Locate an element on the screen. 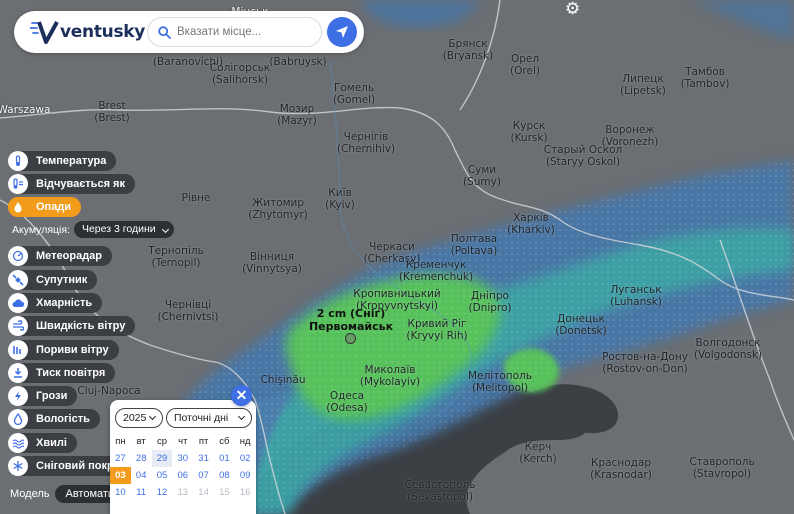 This screenshot has height=514, width=794. layer-precipitation: Опади is located at coordinates (45, 207).